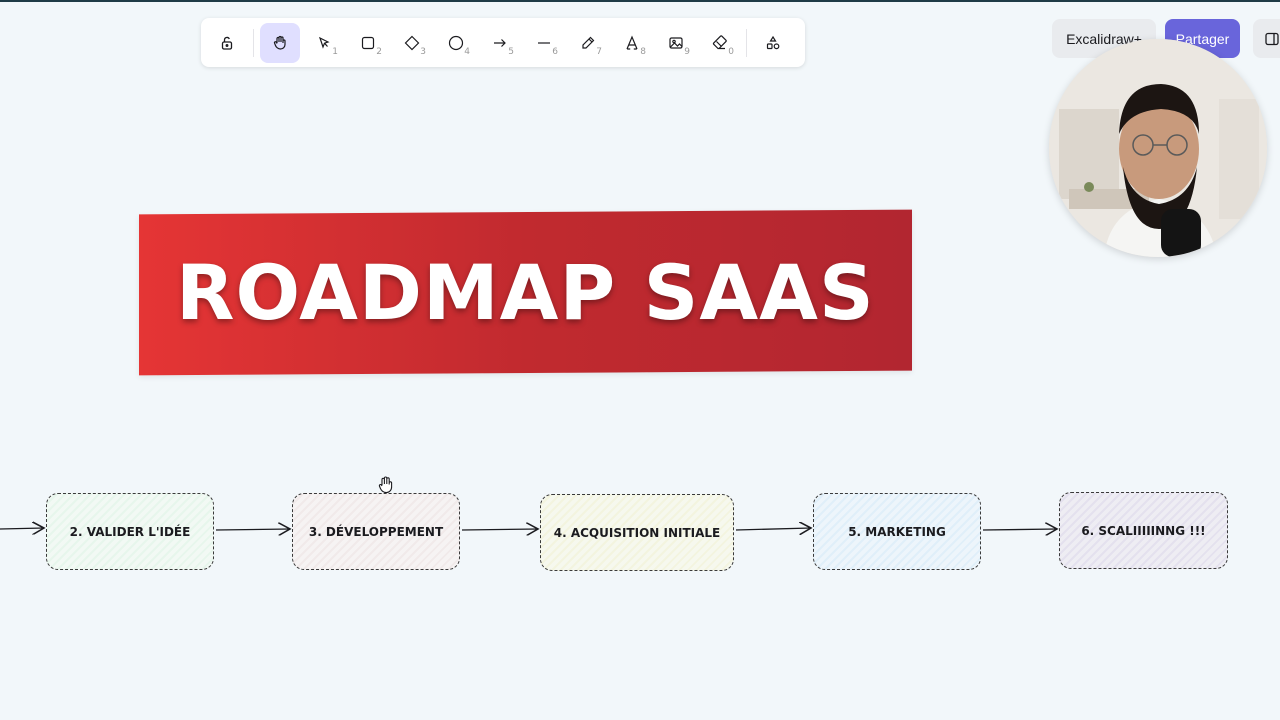  I want to click on tool-shortcut: 2, so click(379, 51).